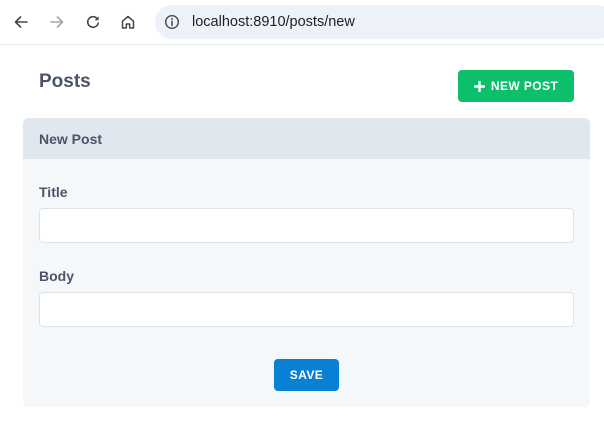 The width and height of the screenshot is (604, 434). Describe the element at coordinates (379, 22) in the screenshot. I see `address-bar: localhost:8910/posts/new` at that location.